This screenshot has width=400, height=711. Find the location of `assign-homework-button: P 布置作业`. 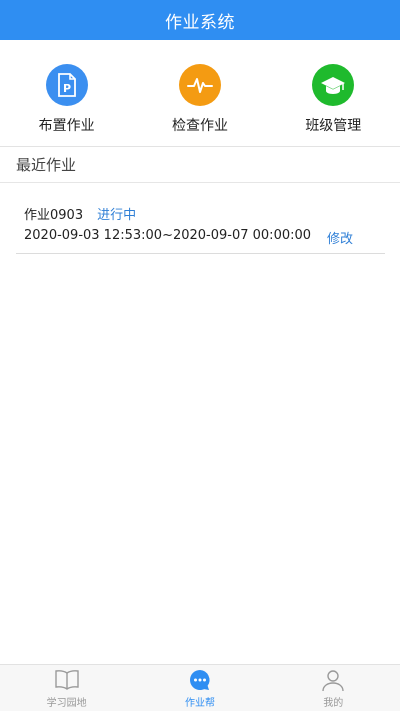

assign-homework-button: P 布置作业 is located at coordinates (67, 99).